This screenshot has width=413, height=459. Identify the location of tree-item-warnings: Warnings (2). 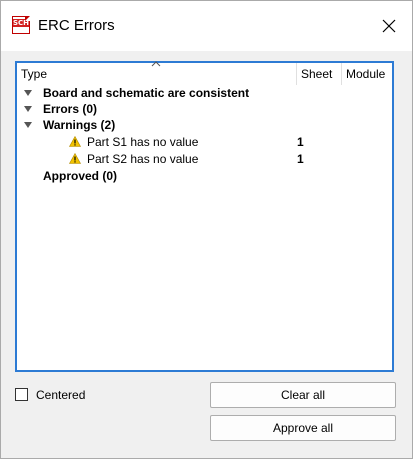
(204, 125).